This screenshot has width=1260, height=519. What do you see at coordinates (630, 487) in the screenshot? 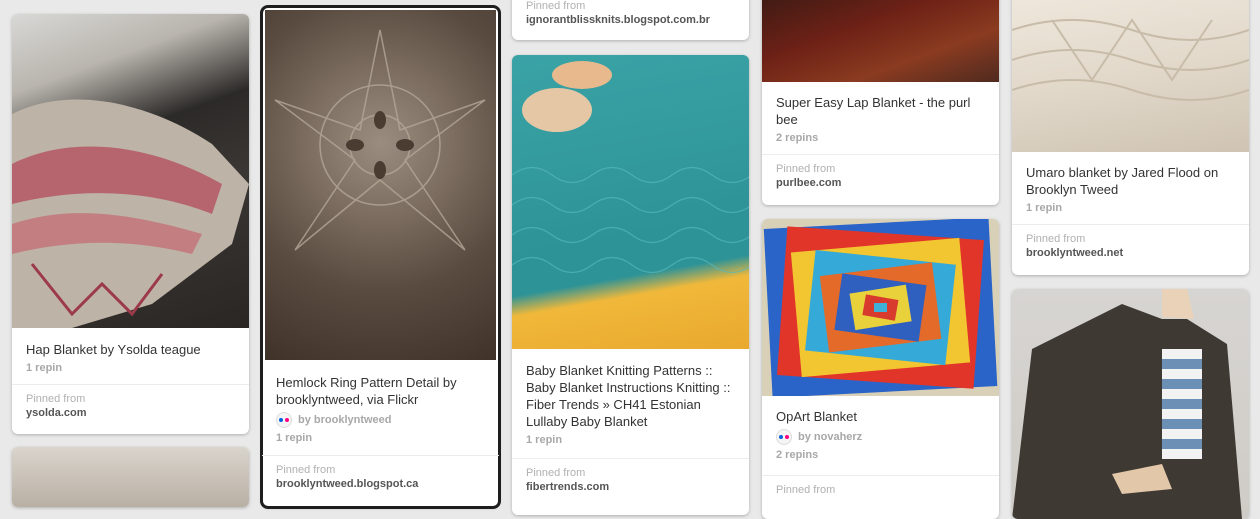
I see `pin-source-link: fibertrends.com` at bounding box center [630, 487].